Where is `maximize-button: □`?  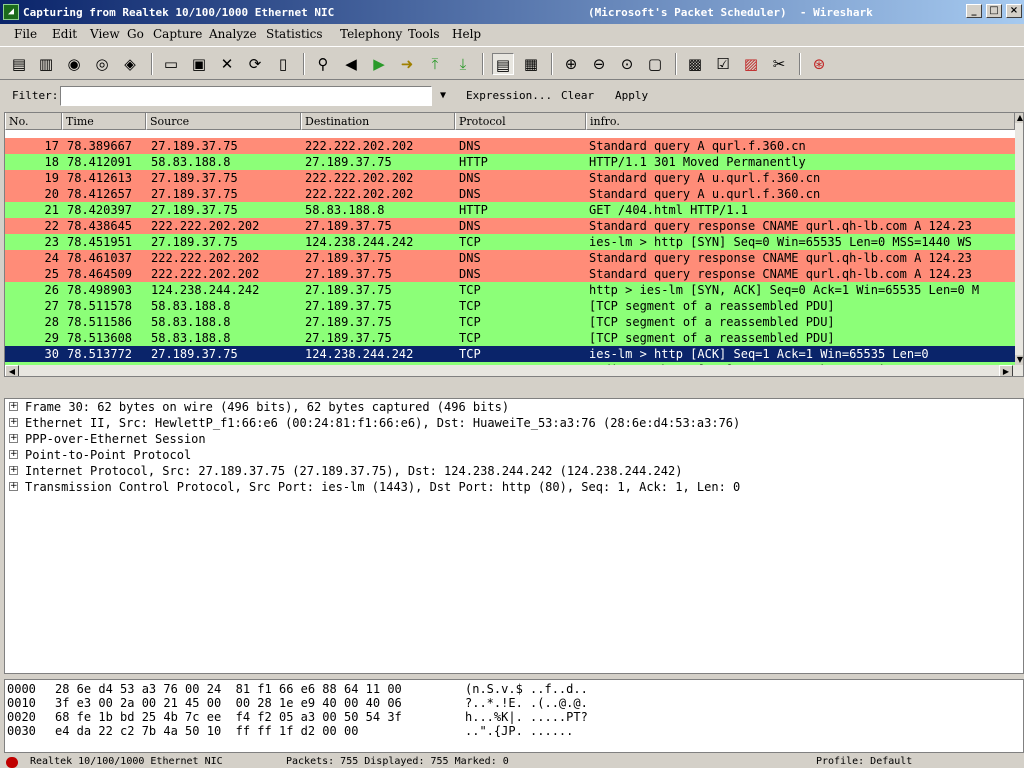
maximize-button: □ is located at coordinates (994, 11).